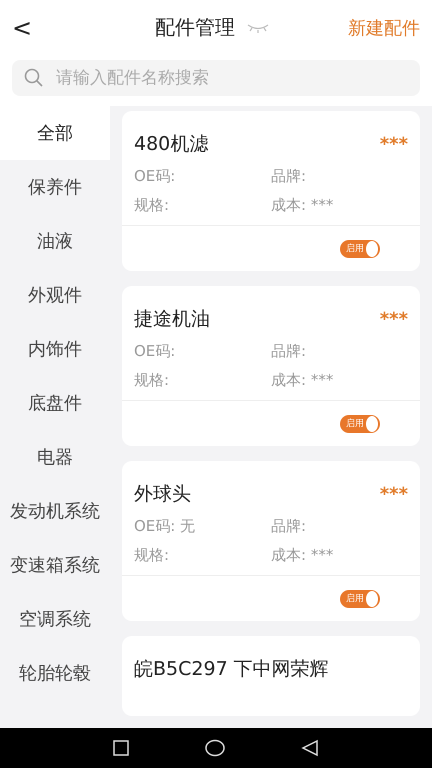 This screenshot has height=768, width=432. Describe the element at coordinates (55, 295) in the screenshot. I see `category-tab: 外观件` at that location.